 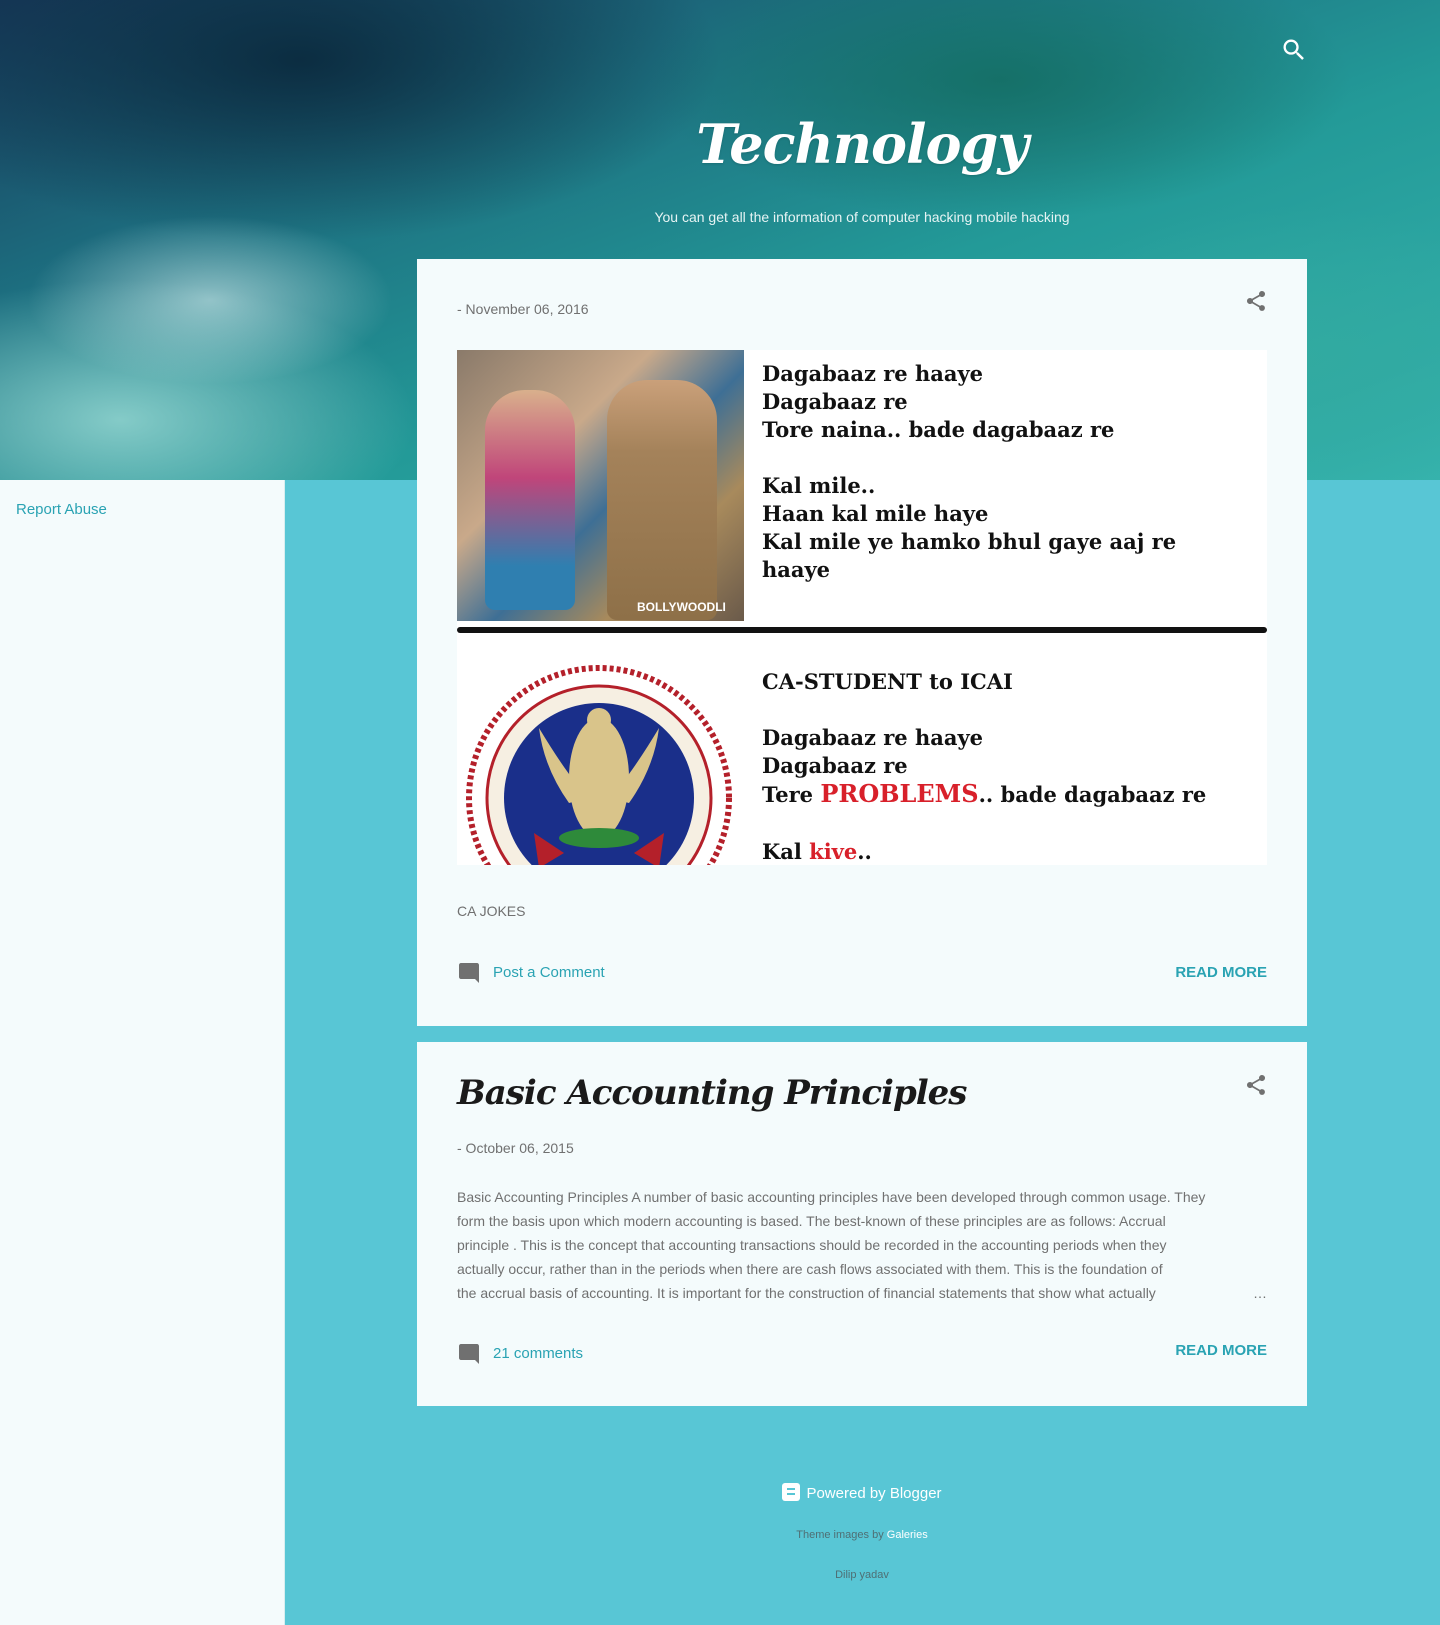 I want to click on panel1-line-5: Kal mile.., so click(x=819, y=485).